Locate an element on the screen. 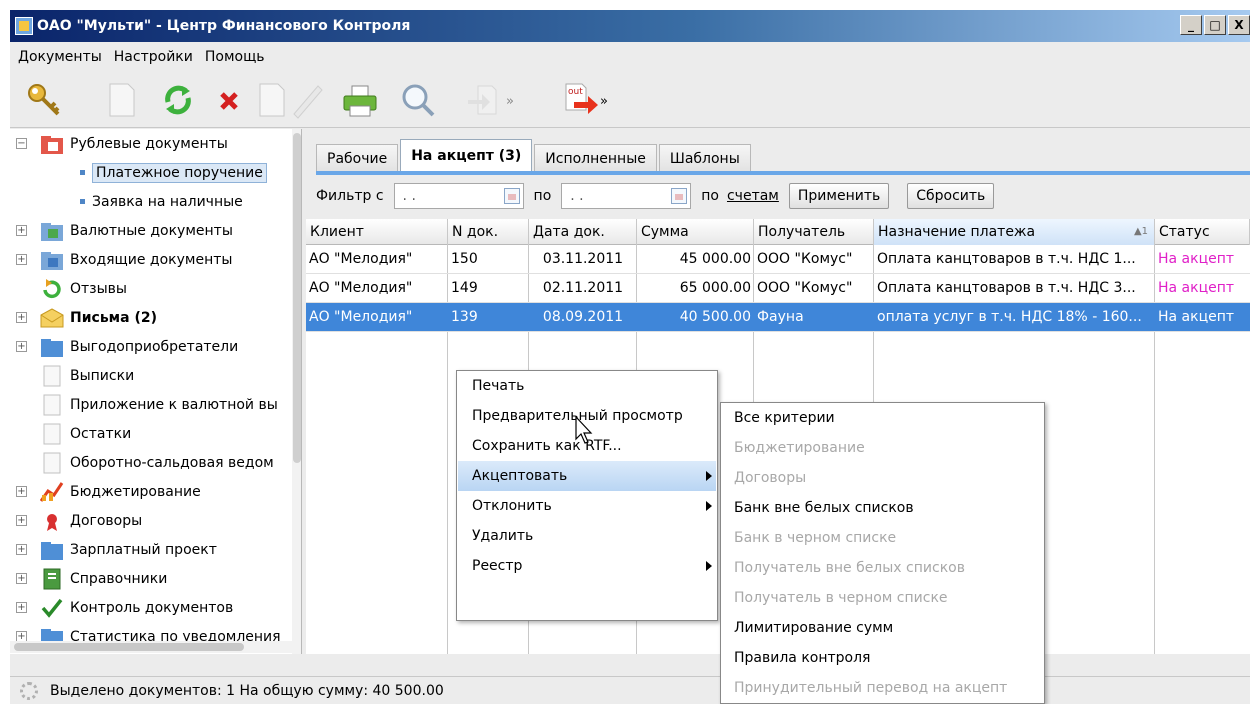 This screenshot has height=704, width=1250. column-doc-number: N док. is located at coordinates (488, 232).